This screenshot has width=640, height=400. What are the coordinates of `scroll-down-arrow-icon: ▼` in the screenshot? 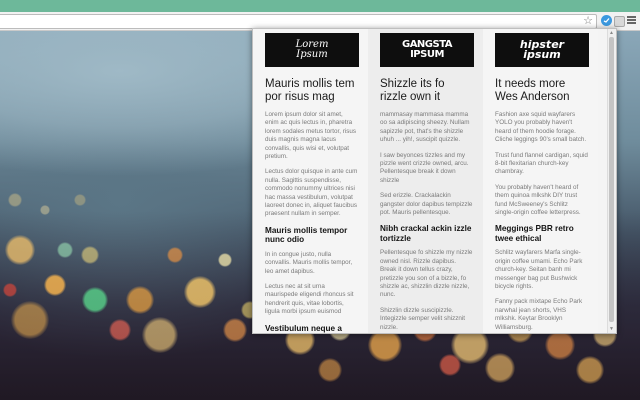 It's located at (611, 329).